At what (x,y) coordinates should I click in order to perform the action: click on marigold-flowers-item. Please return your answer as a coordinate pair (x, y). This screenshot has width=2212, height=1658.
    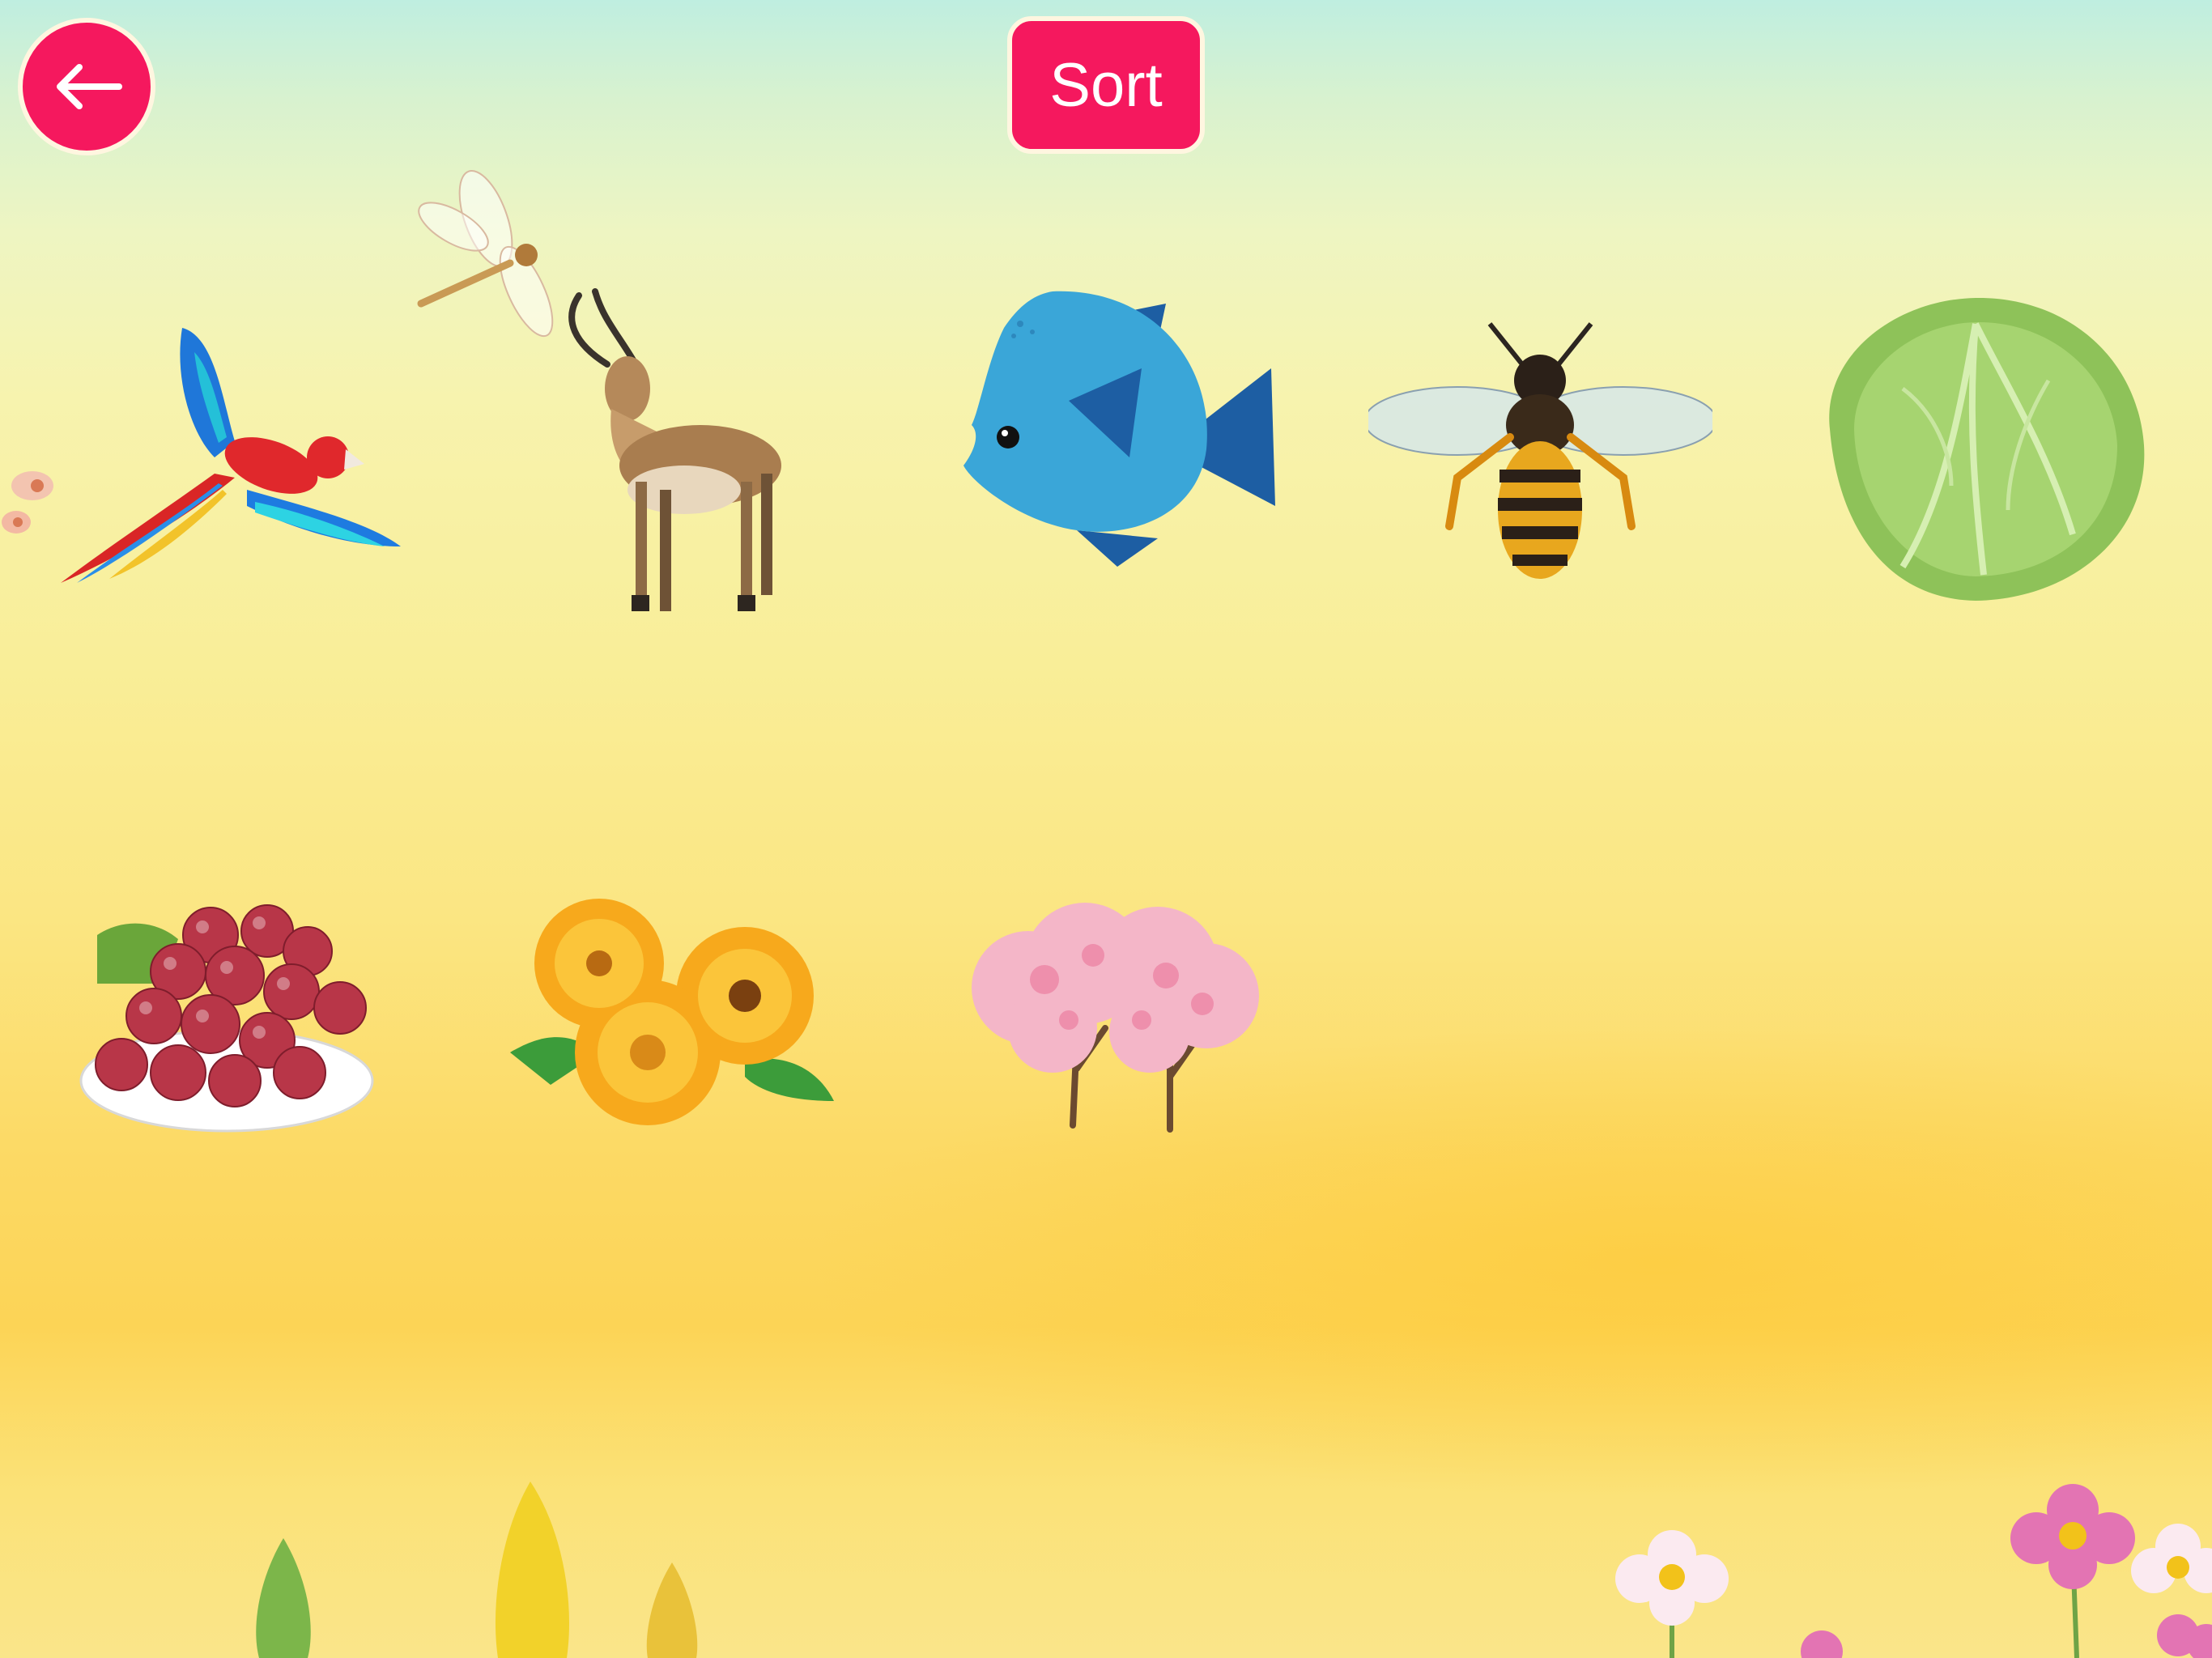
    Looking at the image, I should click on (672, 1012).